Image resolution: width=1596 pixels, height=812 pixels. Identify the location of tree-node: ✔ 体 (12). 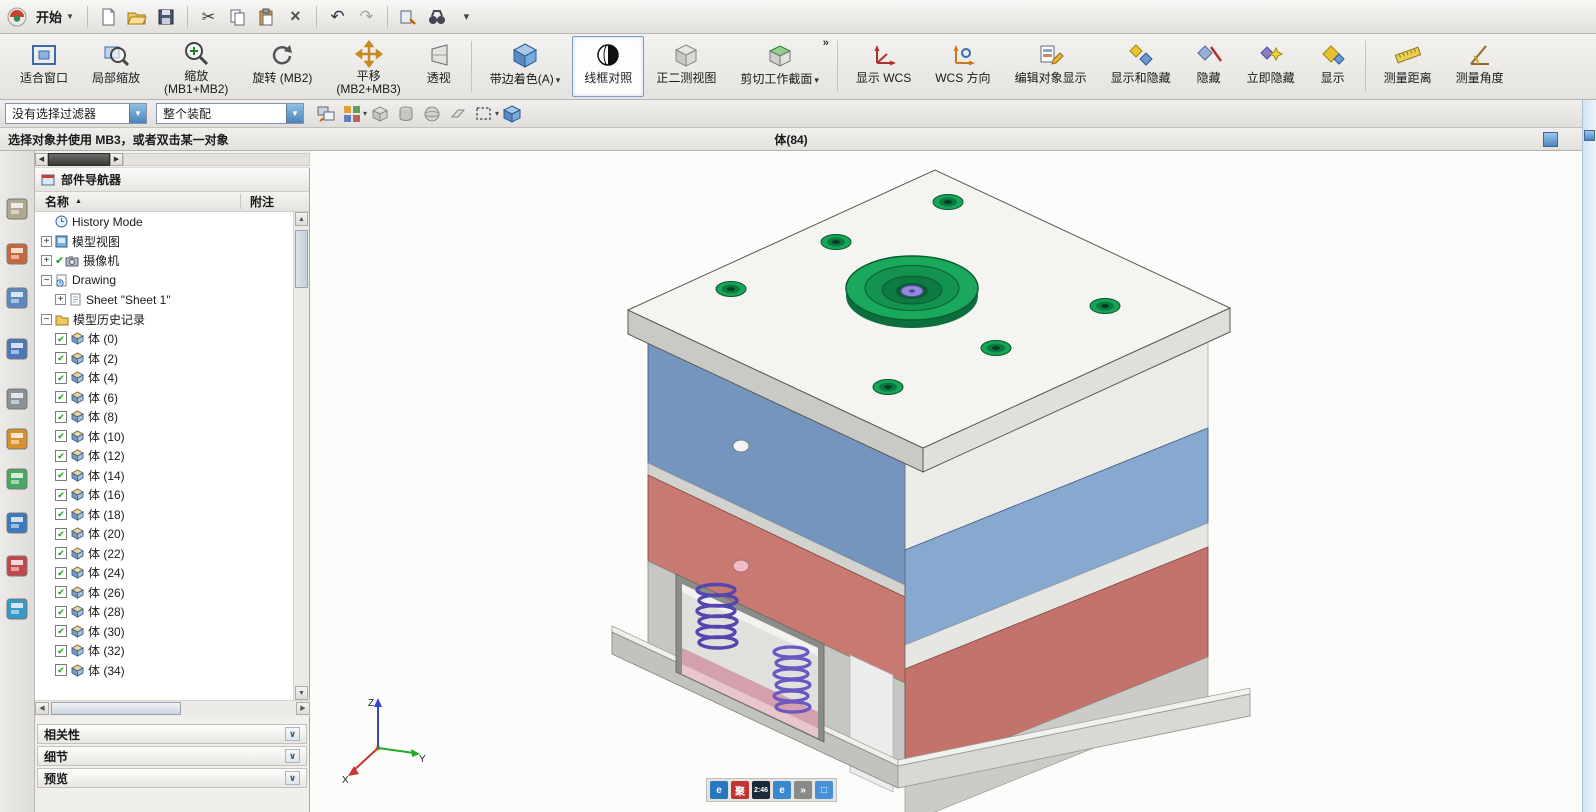
(164, 456).